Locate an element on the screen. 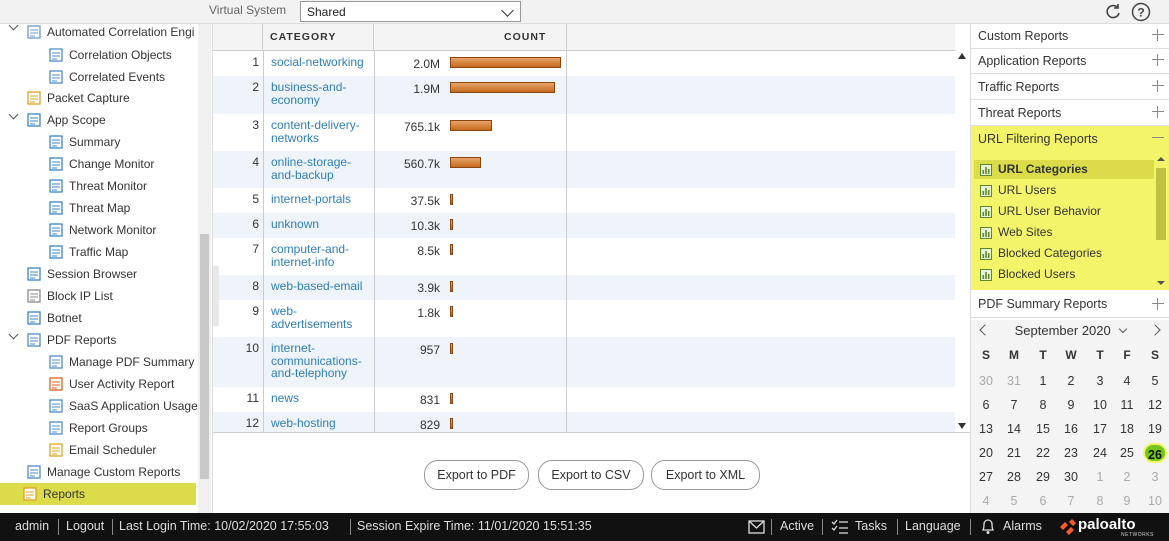  sidebar-item-email-scheduler: Email Scheduler is located at coordinates (102, 450).